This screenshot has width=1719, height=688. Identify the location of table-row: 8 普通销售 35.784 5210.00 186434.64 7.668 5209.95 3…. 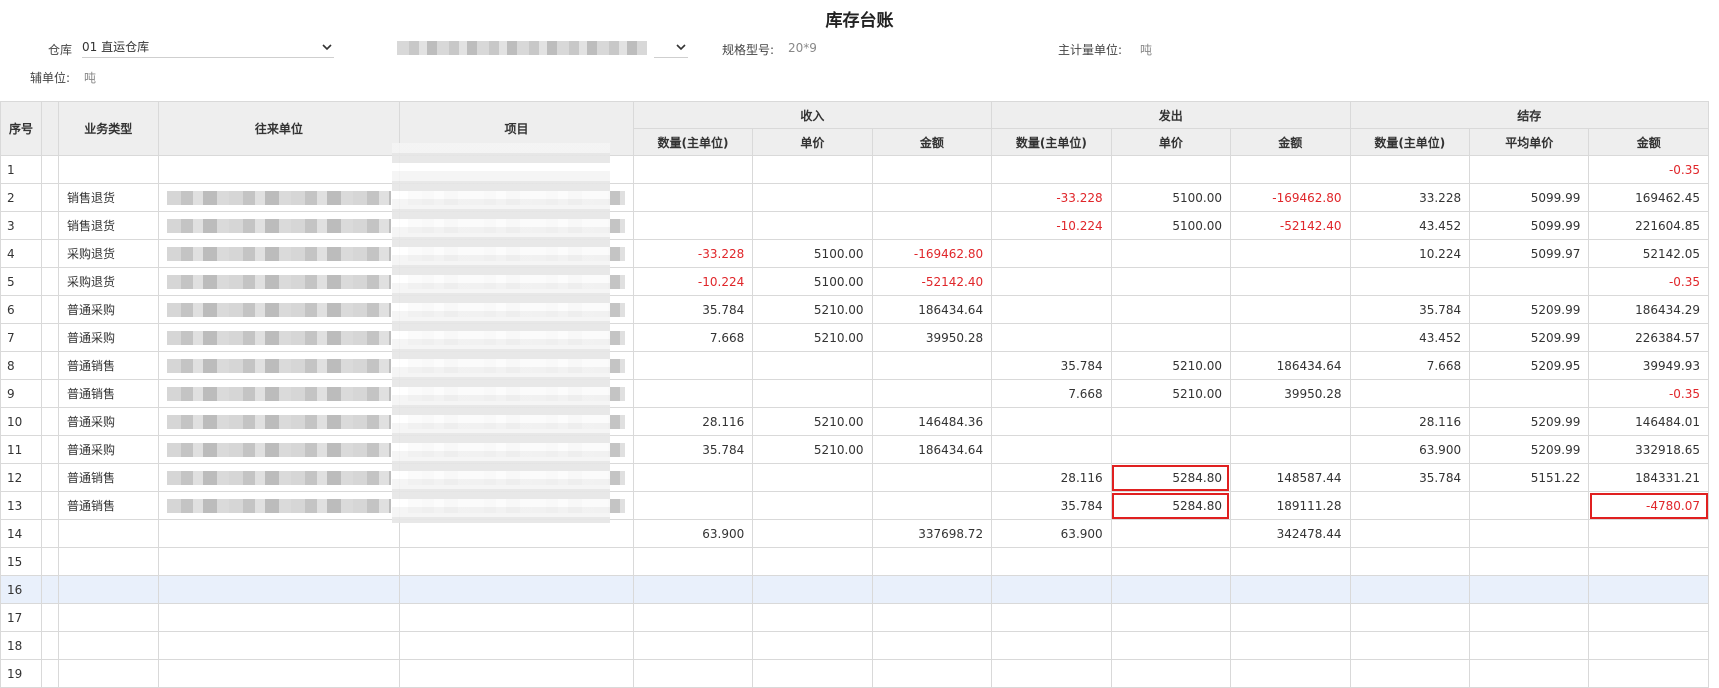
(854, 365).